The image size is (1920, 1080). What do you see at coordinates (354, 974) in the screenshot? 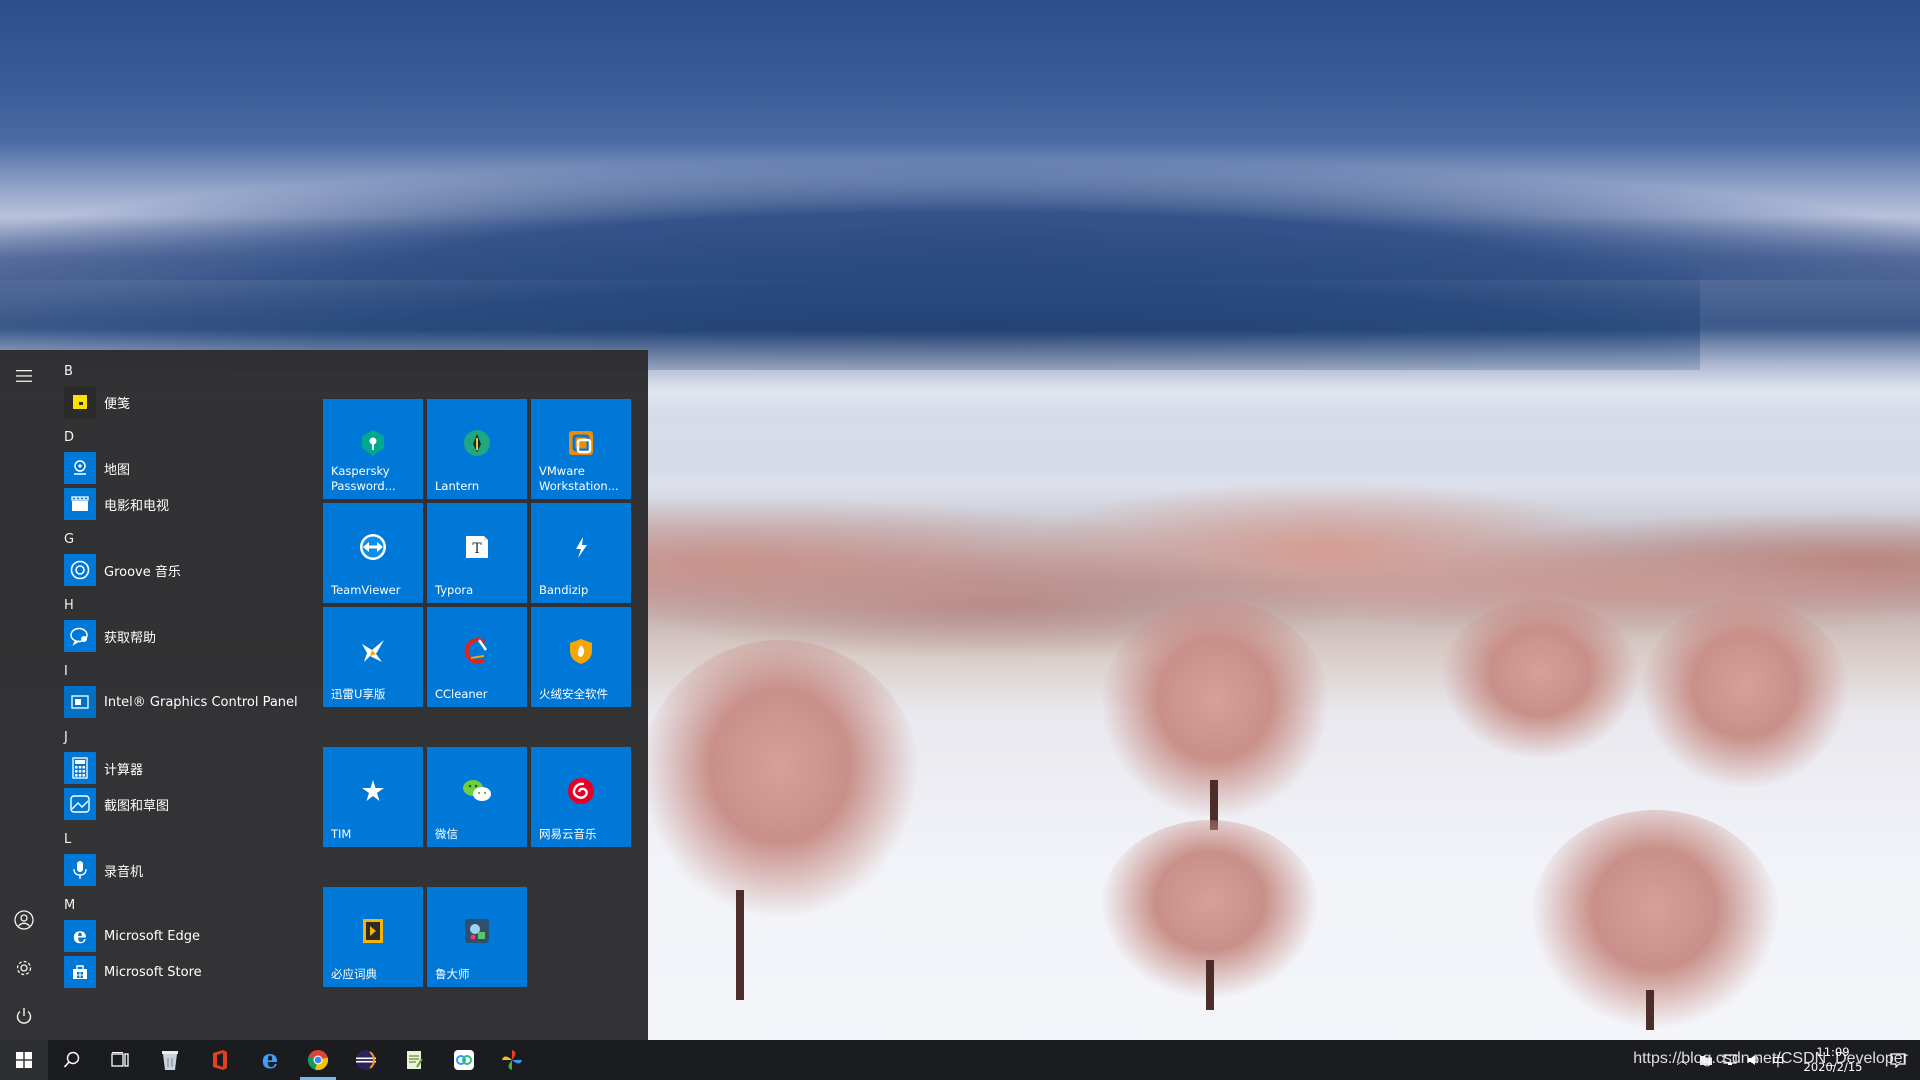
I see `tile-label: 必应词典` at bounding box center [354, 974].